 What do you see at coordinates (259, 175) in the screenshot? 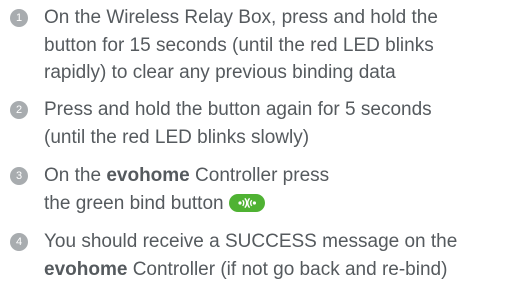
I see `step-text-fragment: Controller press` at bounding box center [259, 175].